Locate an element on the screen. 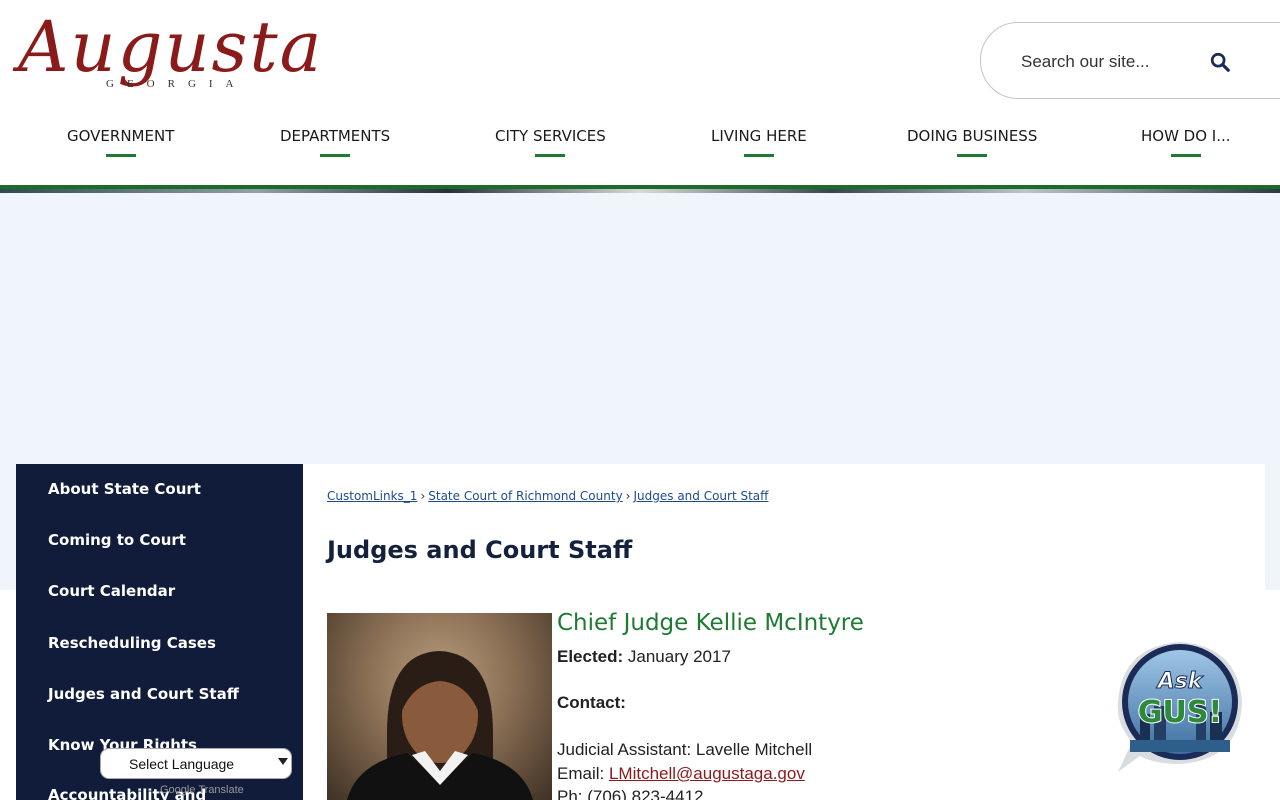  nav-doing-business: DOING BUSINESS is located at coordinates (972, 142).